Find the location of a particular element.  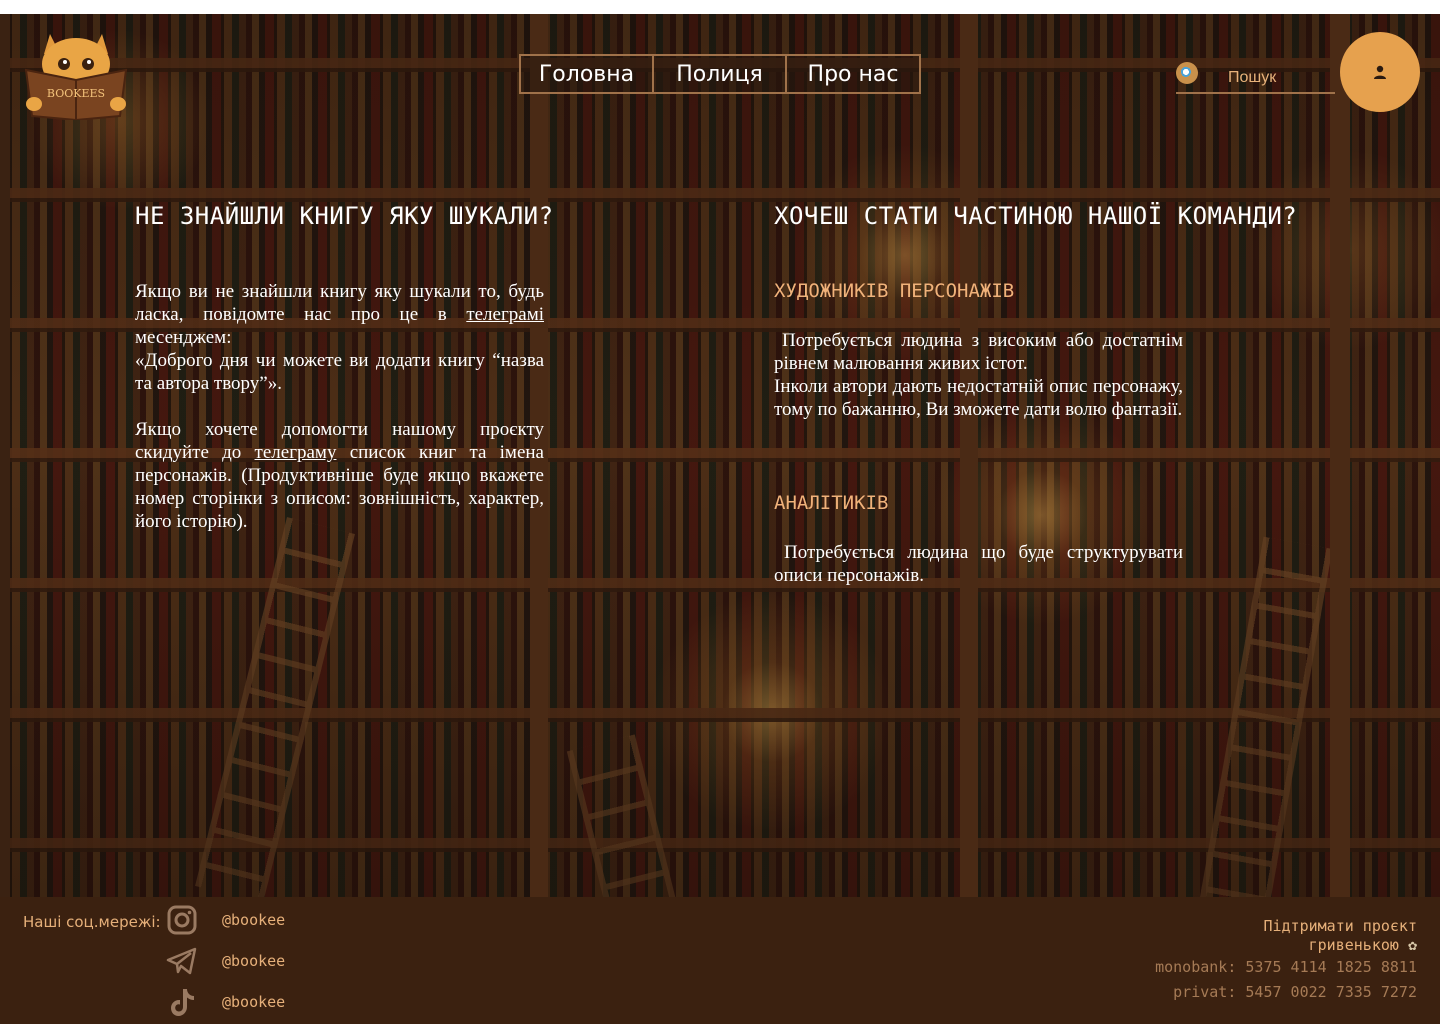

main-navigation: Головна Полиця Про нас is located at coordinates (720, 74).